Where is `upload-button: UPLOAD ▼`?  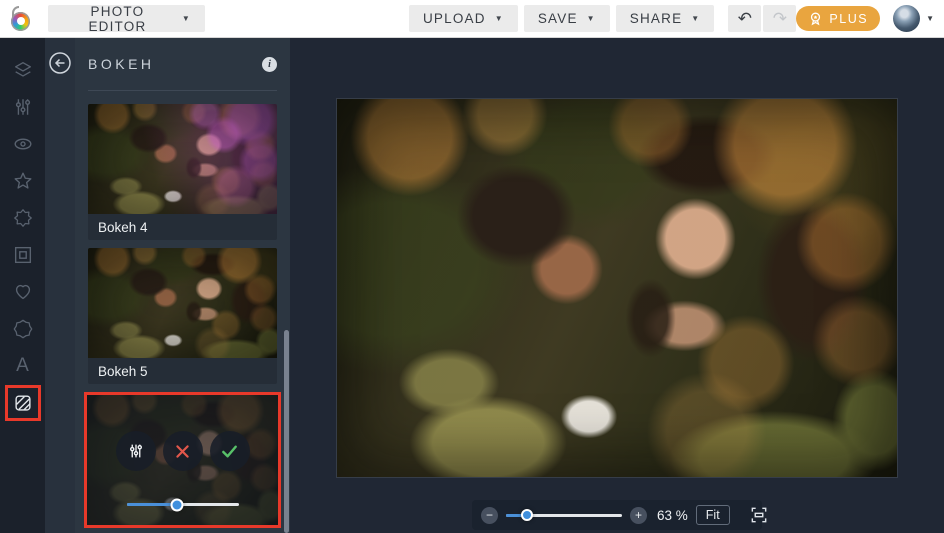 upload-button: UPLOAD ▼ is located at coordinates (463, 18).